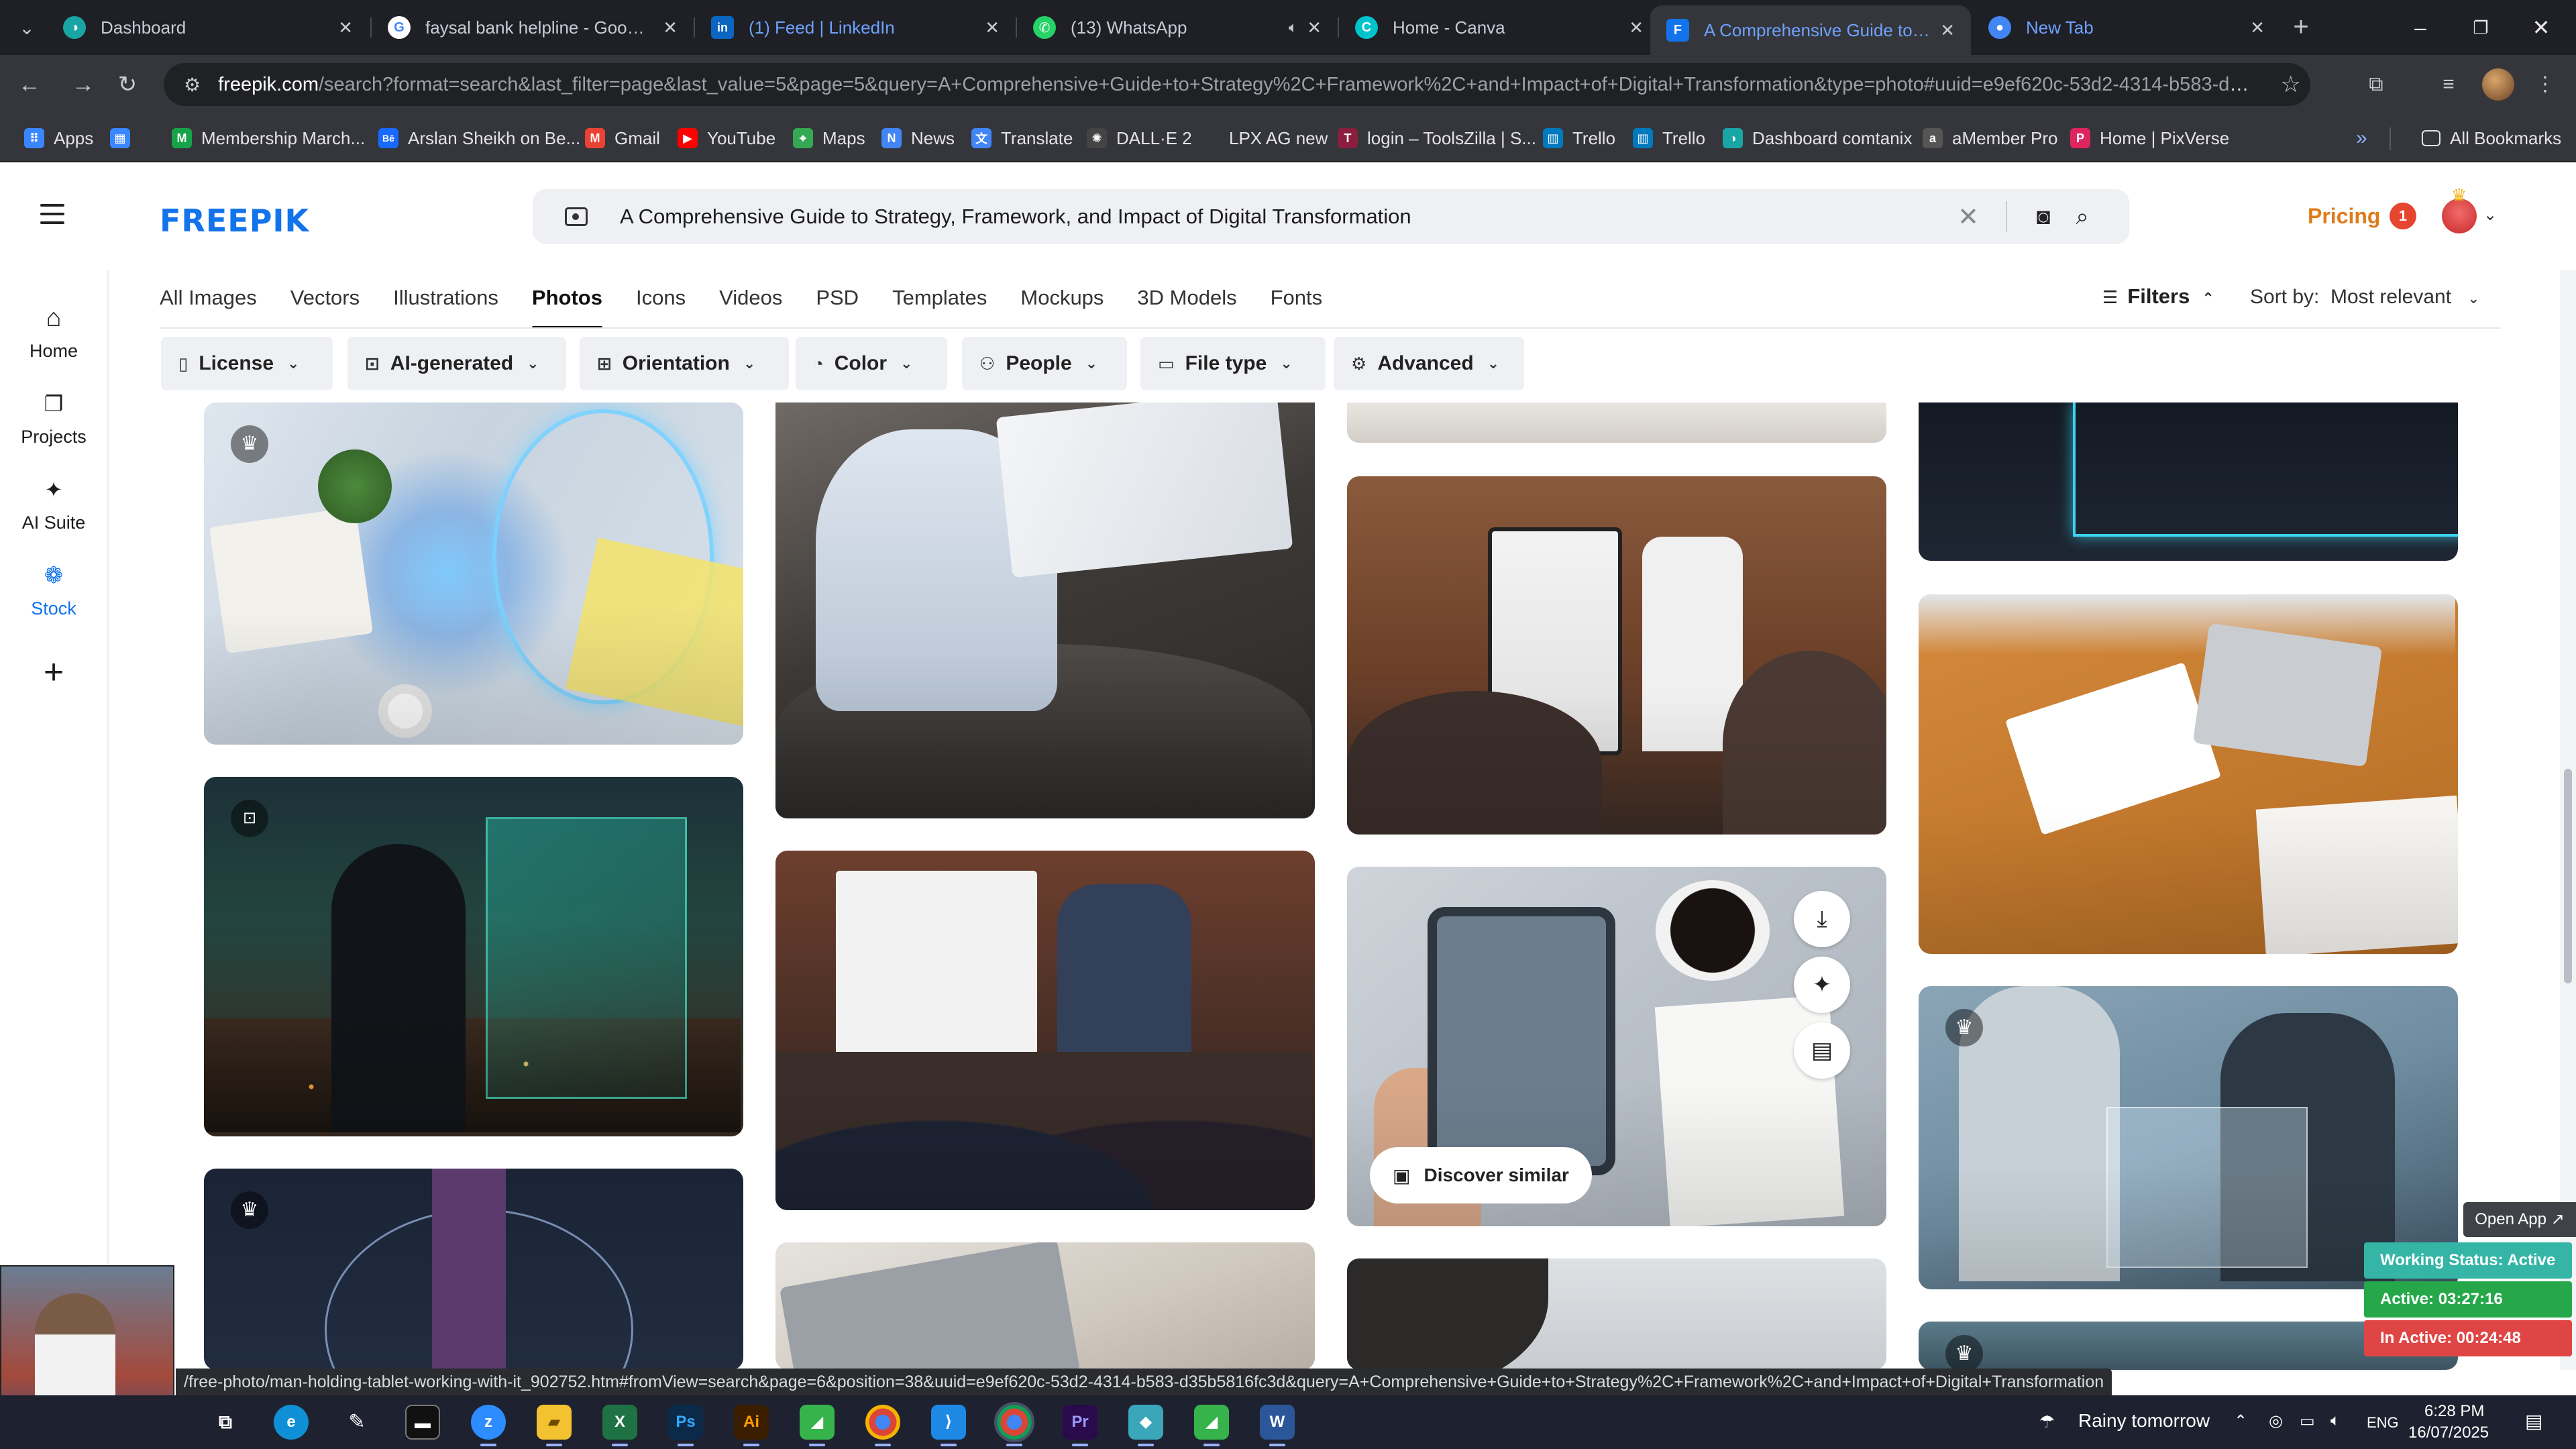 Image resolution: width=2576 pixels, height=1449 pixels. I want to click on all-bookmarks-button: All Bookmarks, so click(2491, 138).